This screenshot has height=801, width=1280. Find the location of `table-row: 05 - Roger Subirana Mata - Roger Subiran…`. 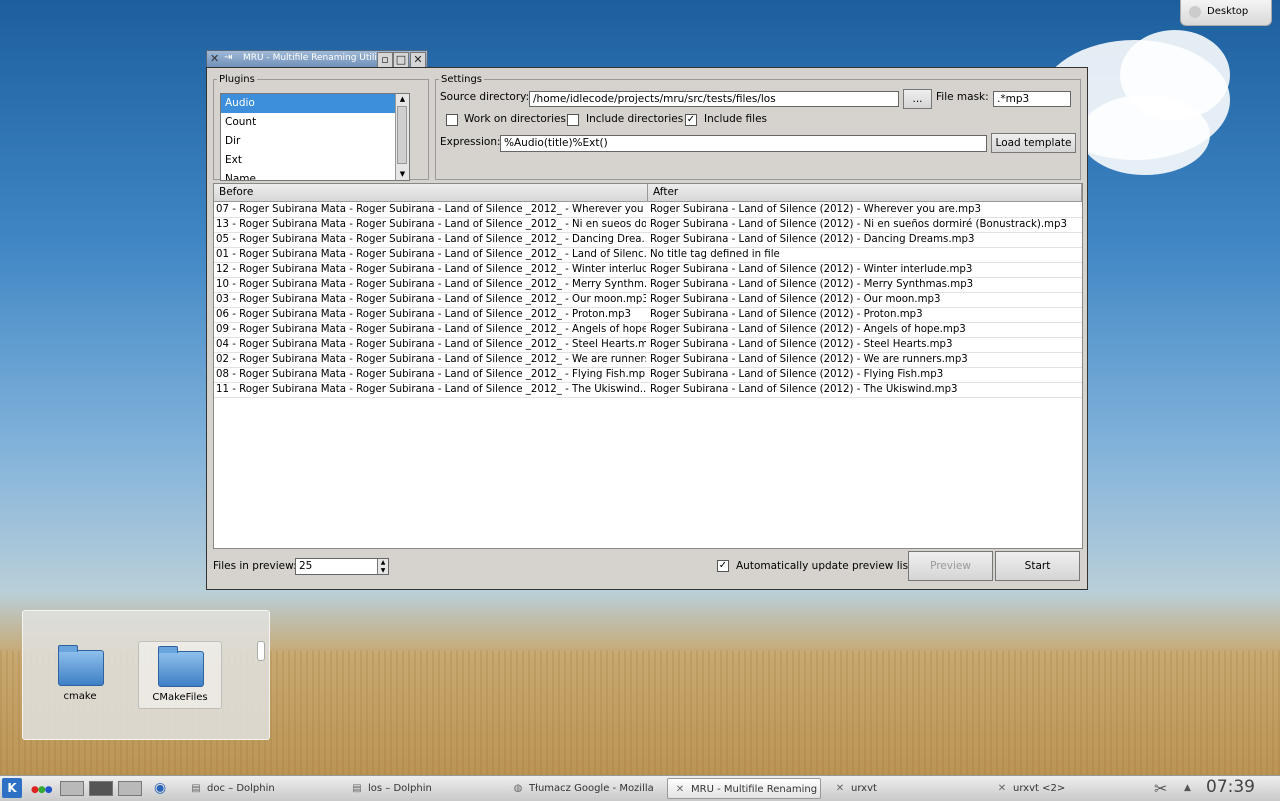

table-row: 05 - Roger Subirana Mata - Roger Subiran… is located at coordinates (648, 240).